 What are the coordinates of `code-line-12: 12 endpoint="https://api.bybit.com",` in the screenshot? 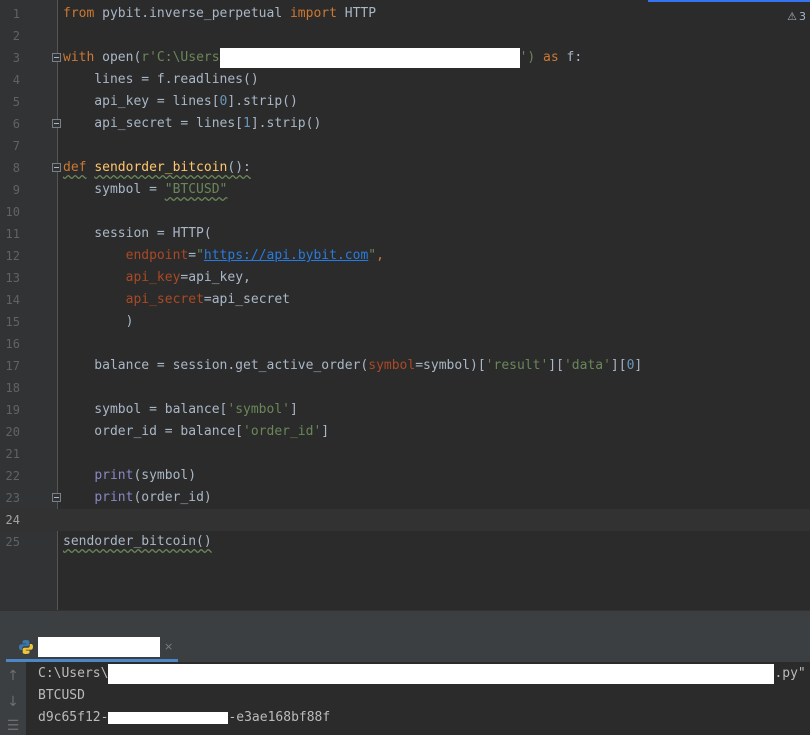 It's located at (405, 256).